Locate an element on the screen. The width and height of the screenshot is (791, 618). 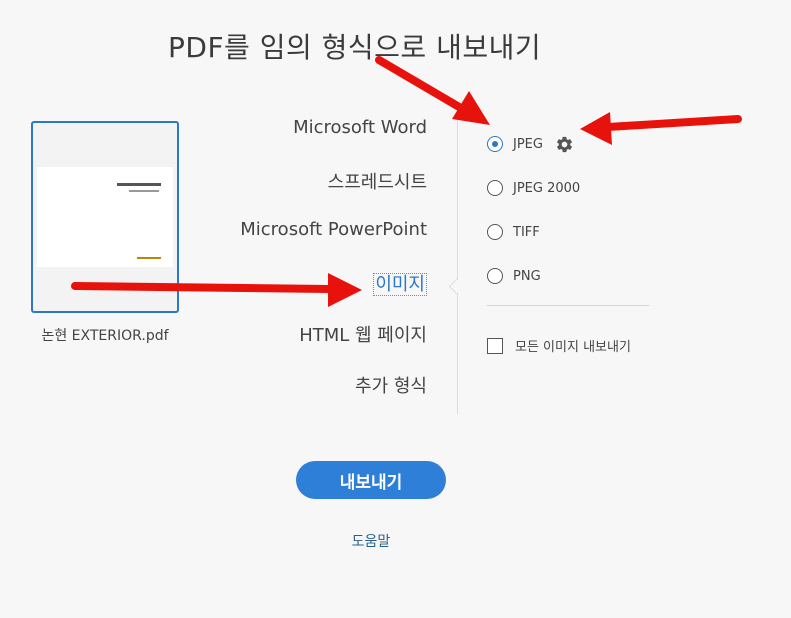
radio-label: JPEG is located at coordinates (528, 144).